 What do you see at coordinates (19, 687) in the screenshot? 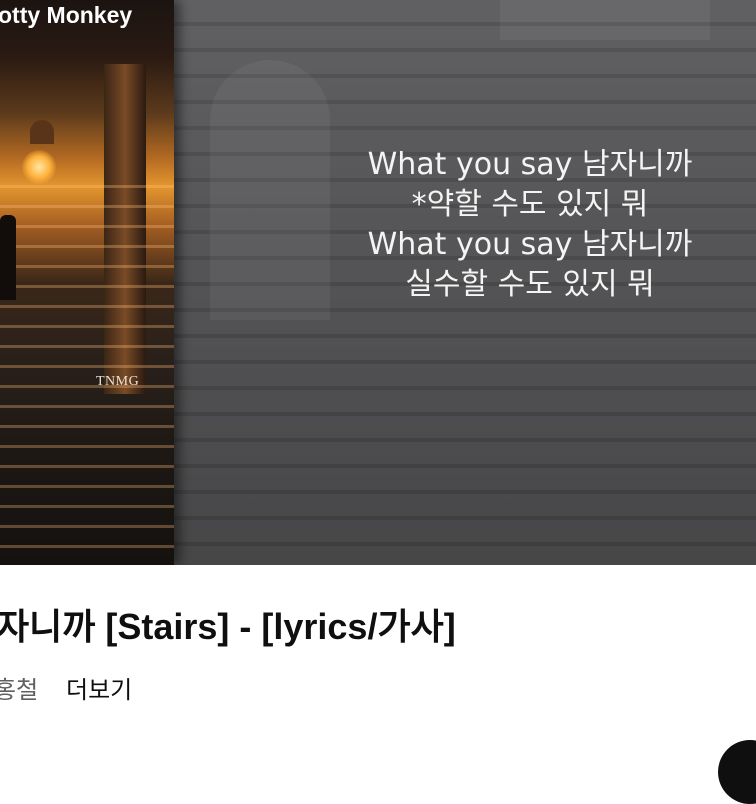
I see `channel-name: 홍철` at bounding box center [19, 687].